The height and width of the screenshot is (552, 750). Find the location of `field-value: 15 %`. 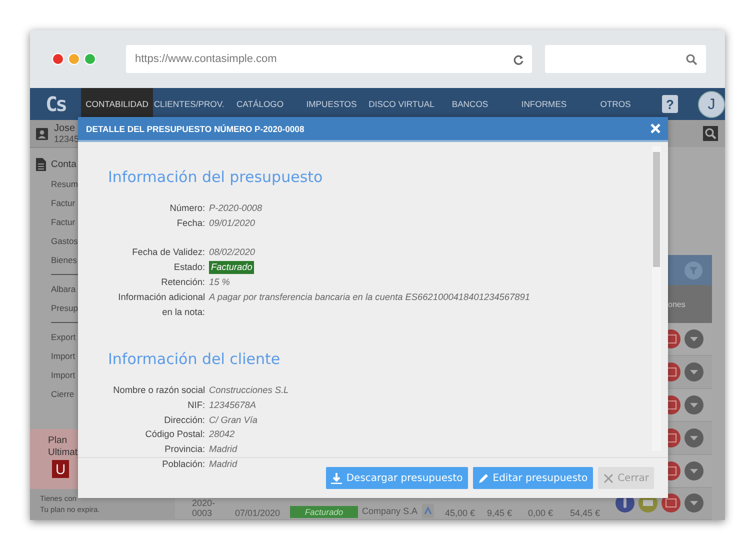

field-value: 15 % is located at coordinates (220, 282).